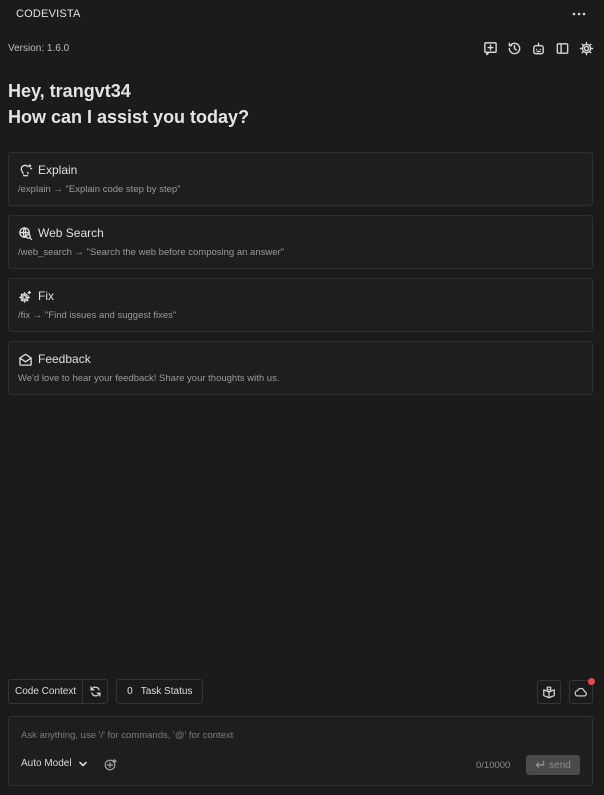 This screenshot has height=795, width=604. I want to click on version-label: Version: 1.6.0, so click(39, 48).